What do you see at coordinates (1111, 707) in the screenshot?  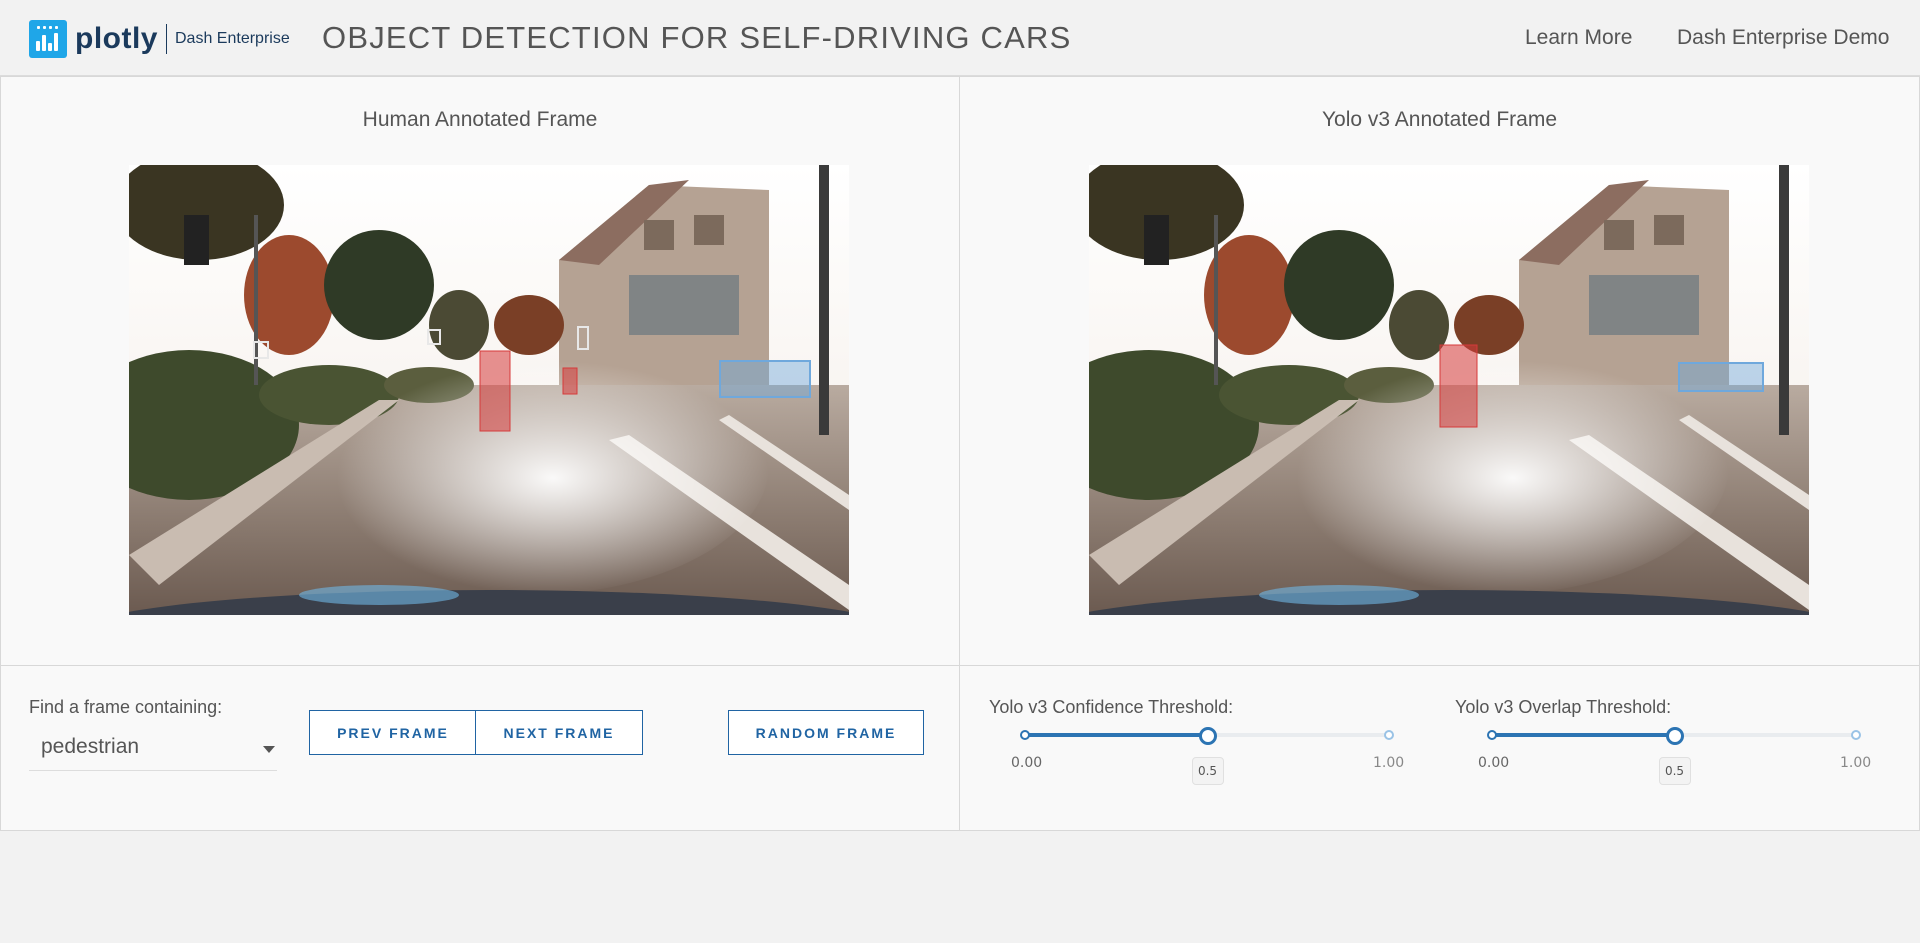 I see `confidence-threshold-label: Yolo v3 Confidence Threshold:` at bounding box center [1111, 707].